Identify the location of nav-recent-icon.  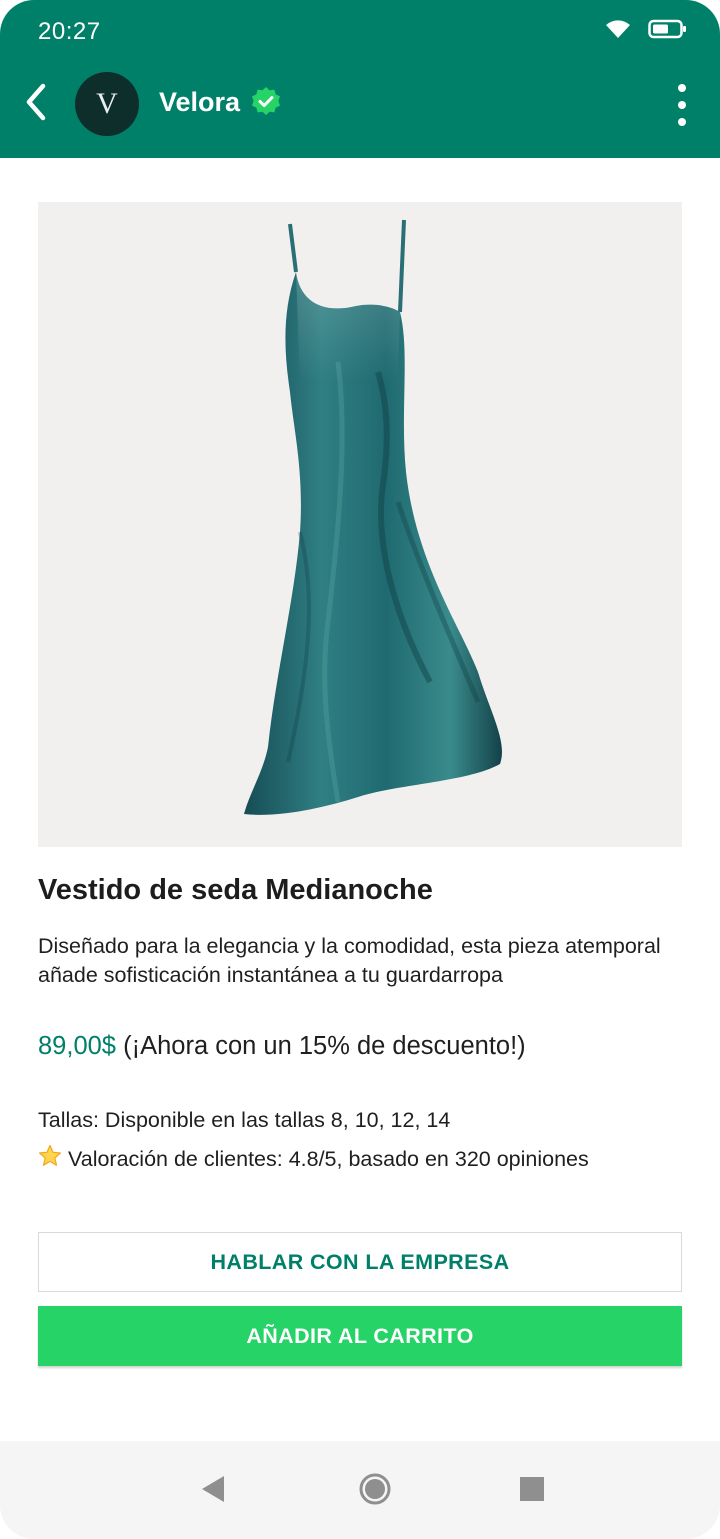
(532, 1491).